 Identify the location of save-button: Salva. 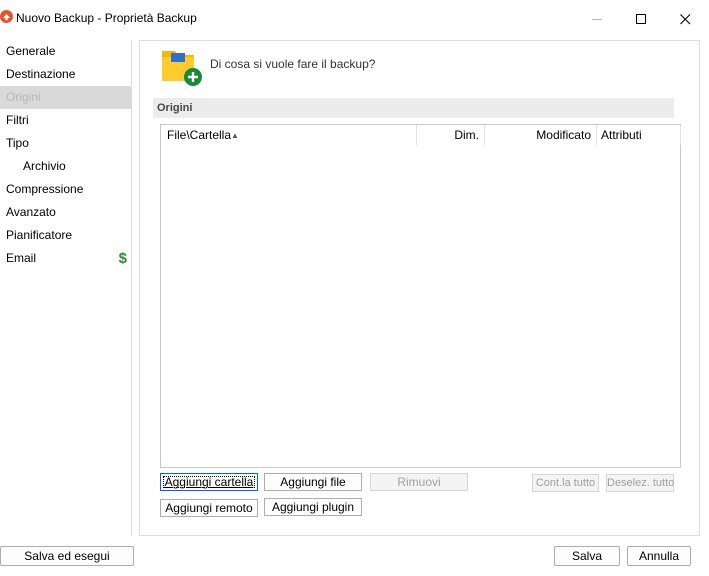
(587, 556).